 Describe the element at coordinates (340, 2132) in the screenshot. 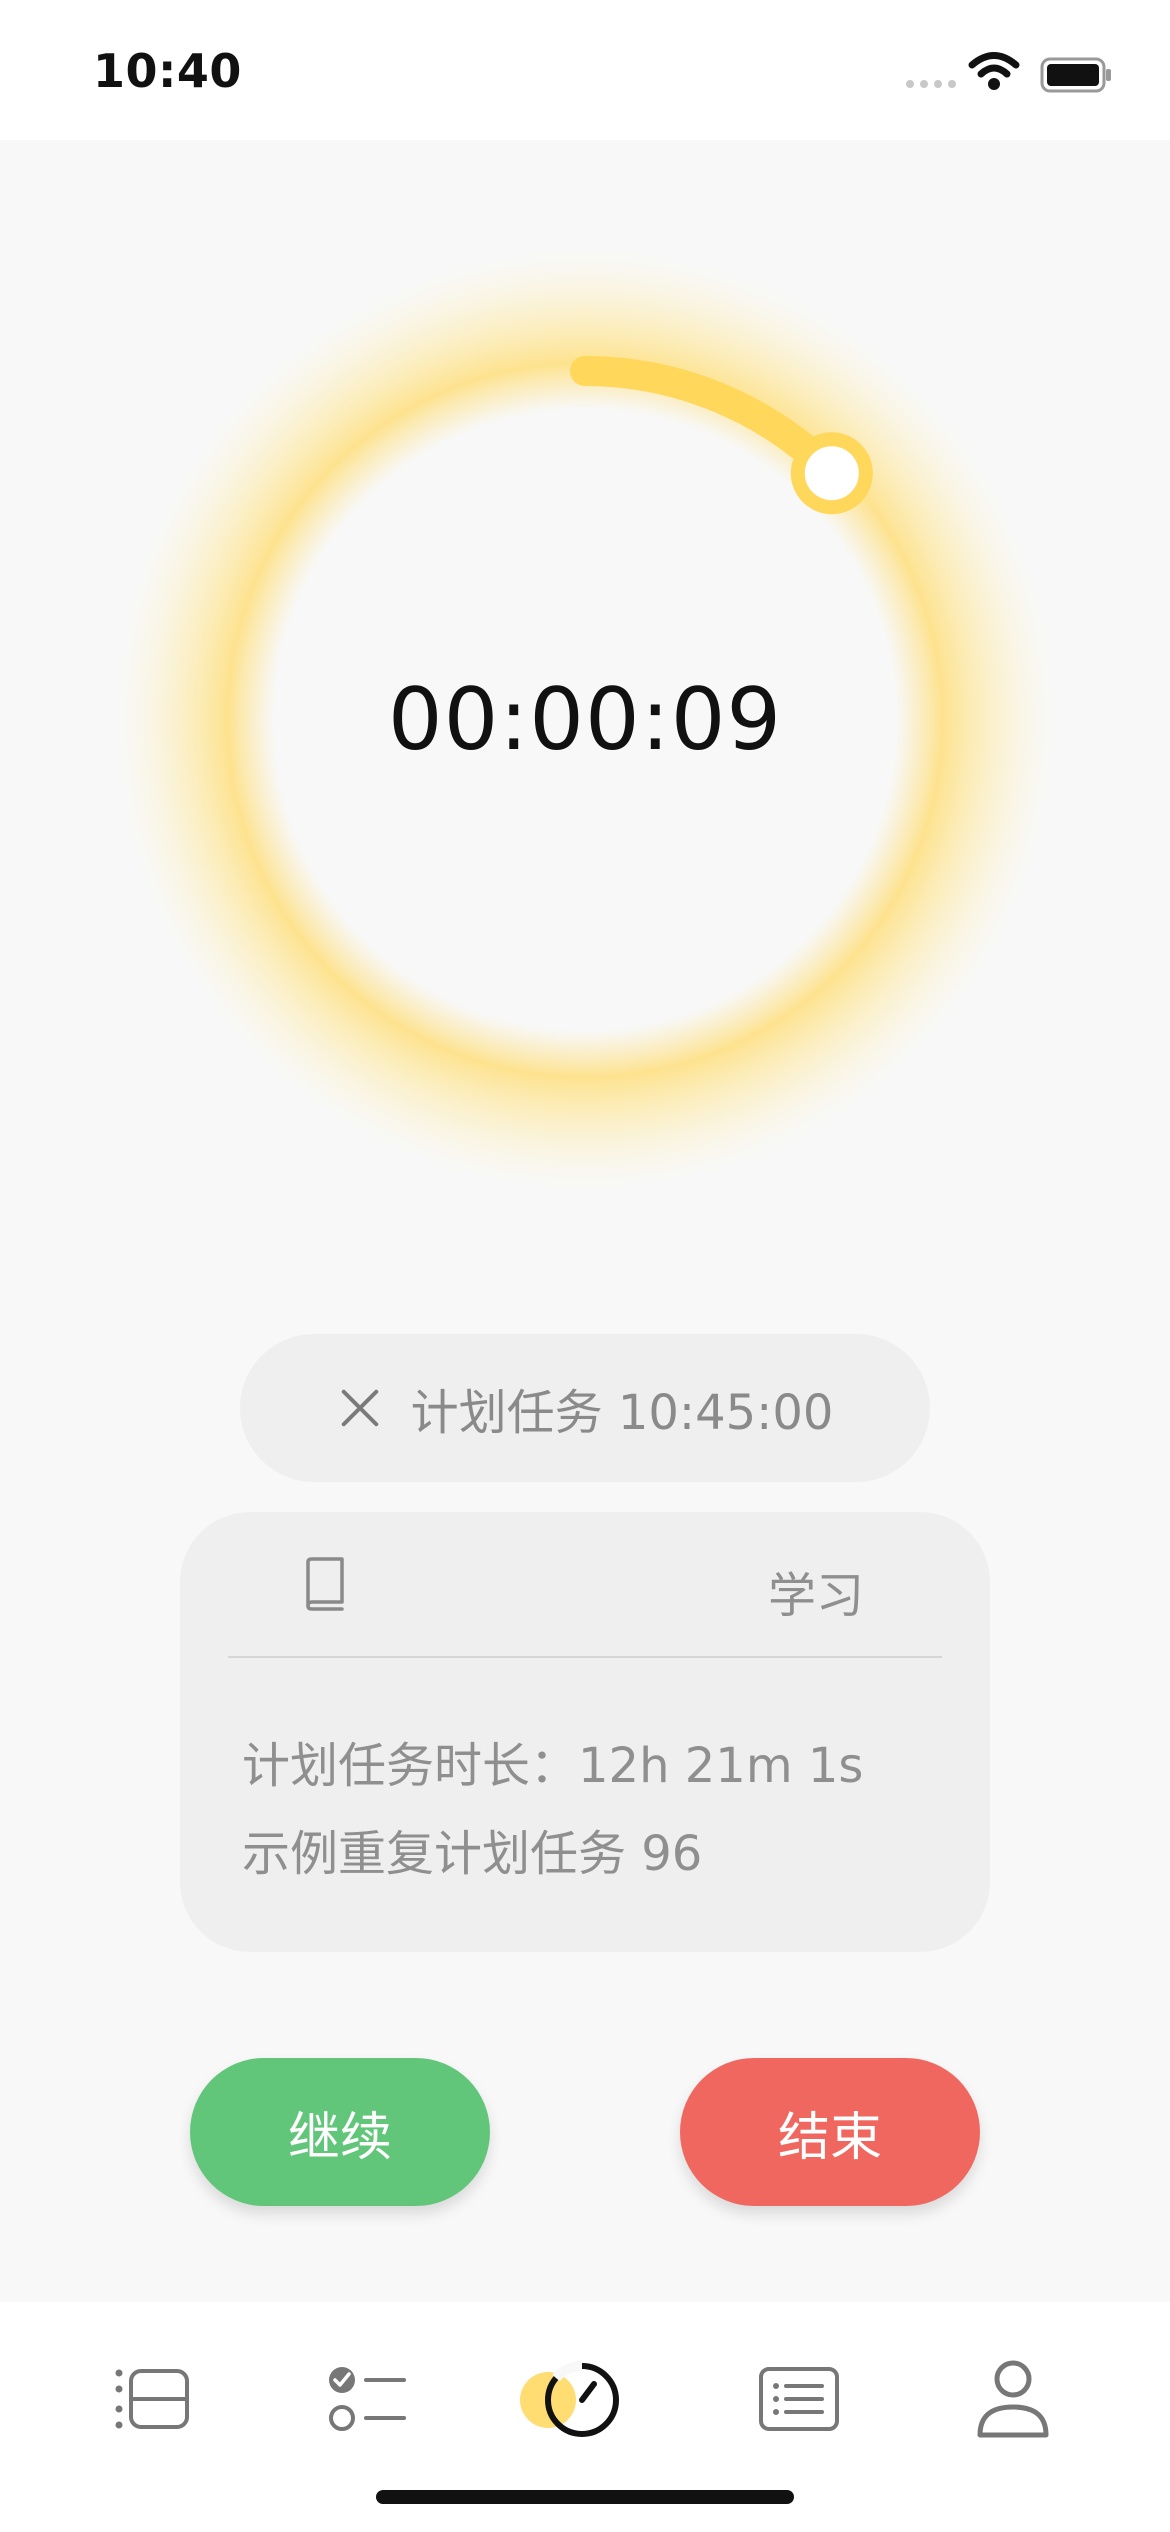

I see `continue-button: 继续` at that location.